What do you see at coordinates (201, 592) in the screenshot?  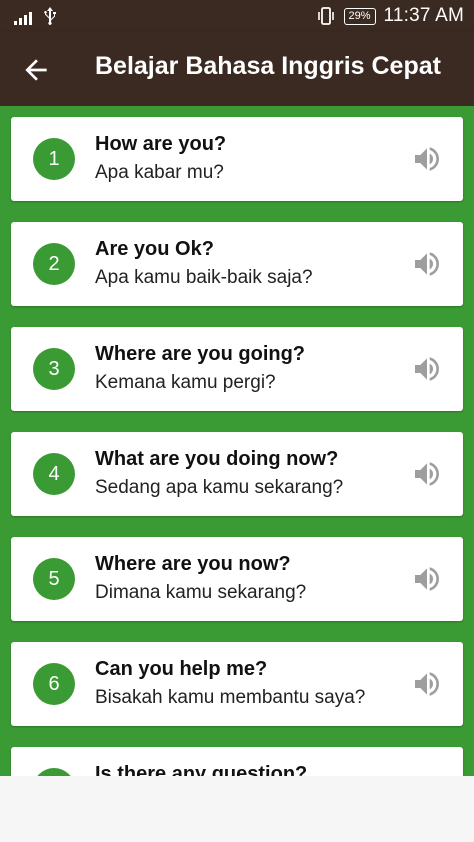 I see `indonesian-translation: Dimana kamu sekarang?` at bounding box center [201, 592].